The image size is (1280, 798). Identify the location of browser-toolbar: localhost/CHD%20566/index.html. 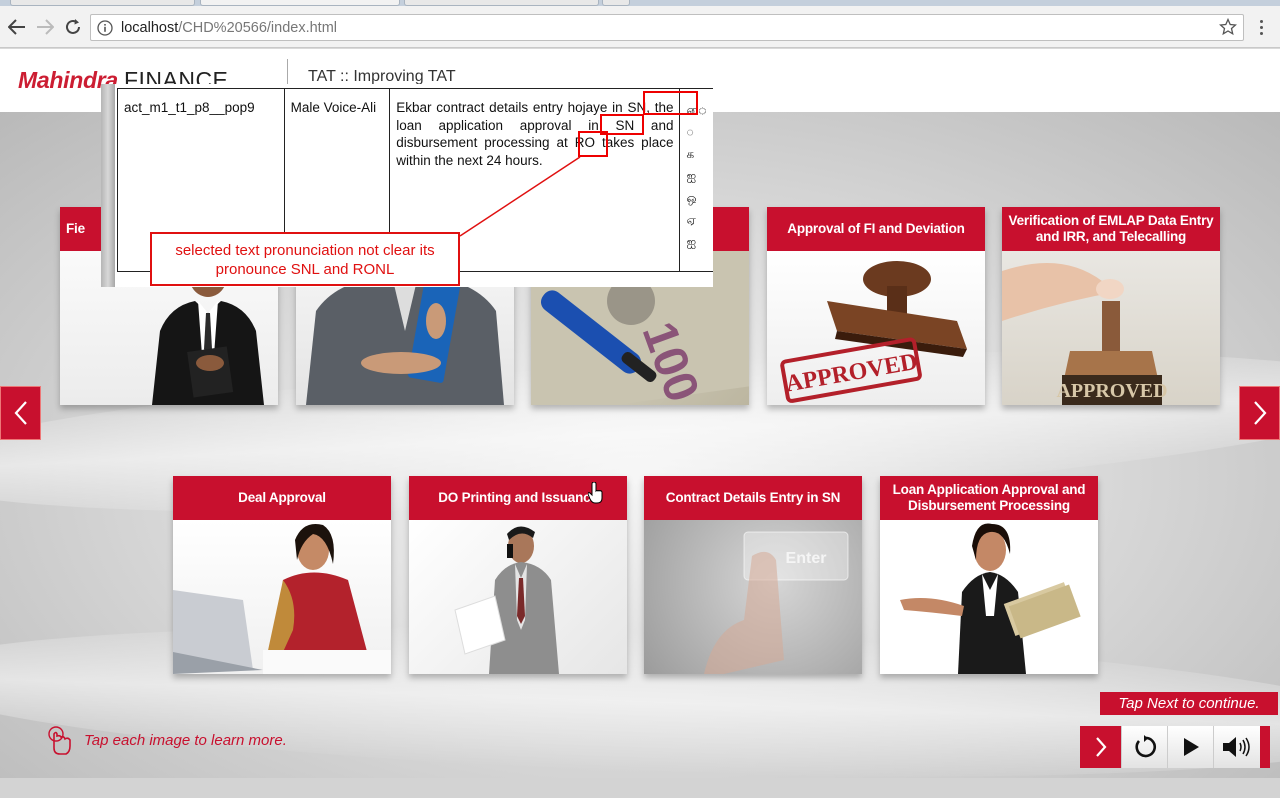
(640, 27).